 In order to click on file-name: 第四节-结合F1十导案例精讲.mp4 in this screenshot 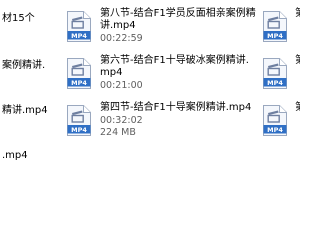, I will do `click(176, 107)`.